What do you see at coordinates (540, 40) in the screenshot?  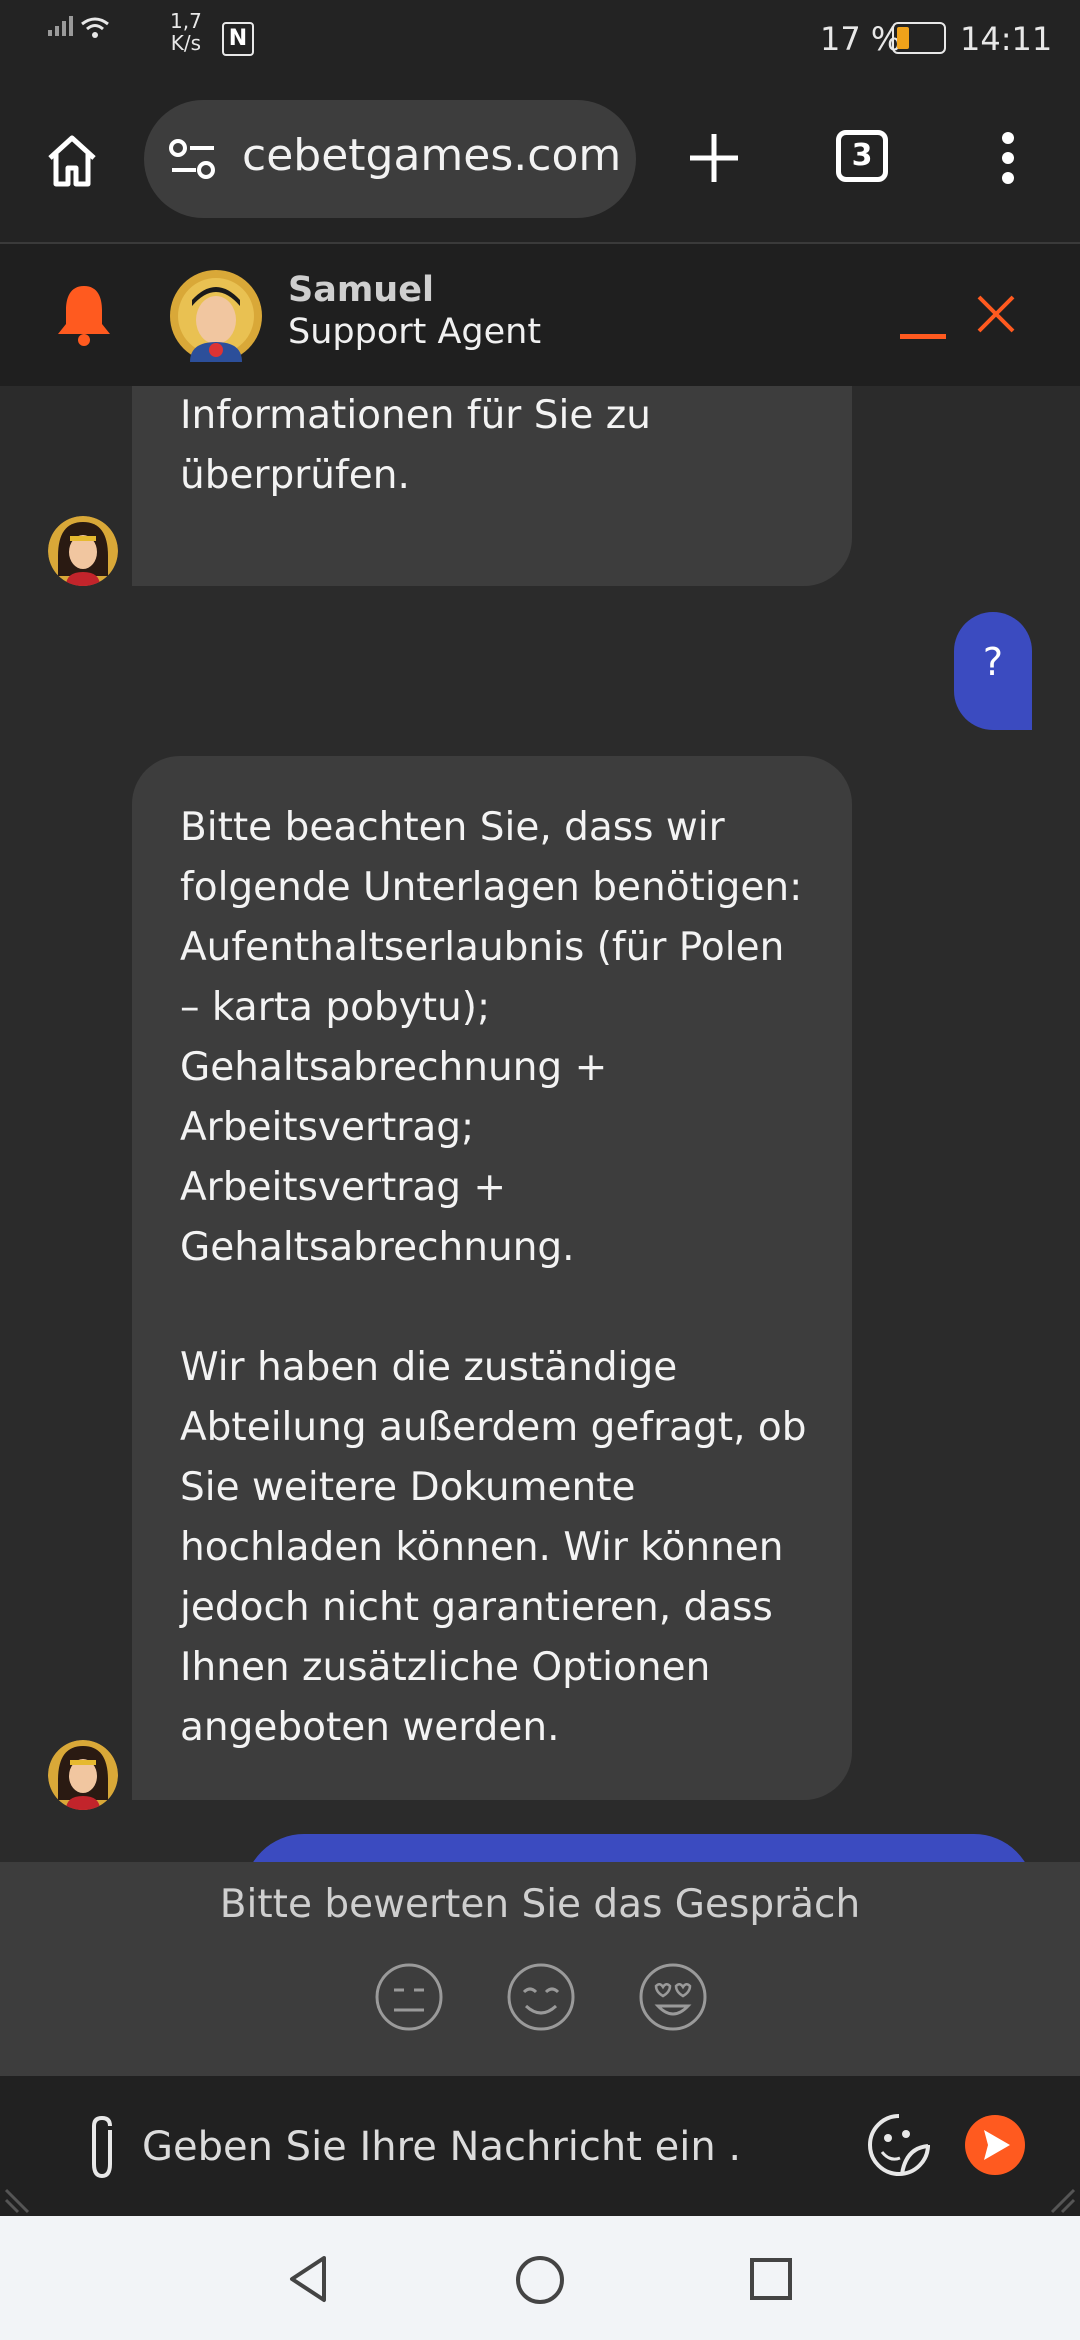 I see `status-bar: 1,7 K/s N 17 % 14:11` at bounding box center [540, 40].